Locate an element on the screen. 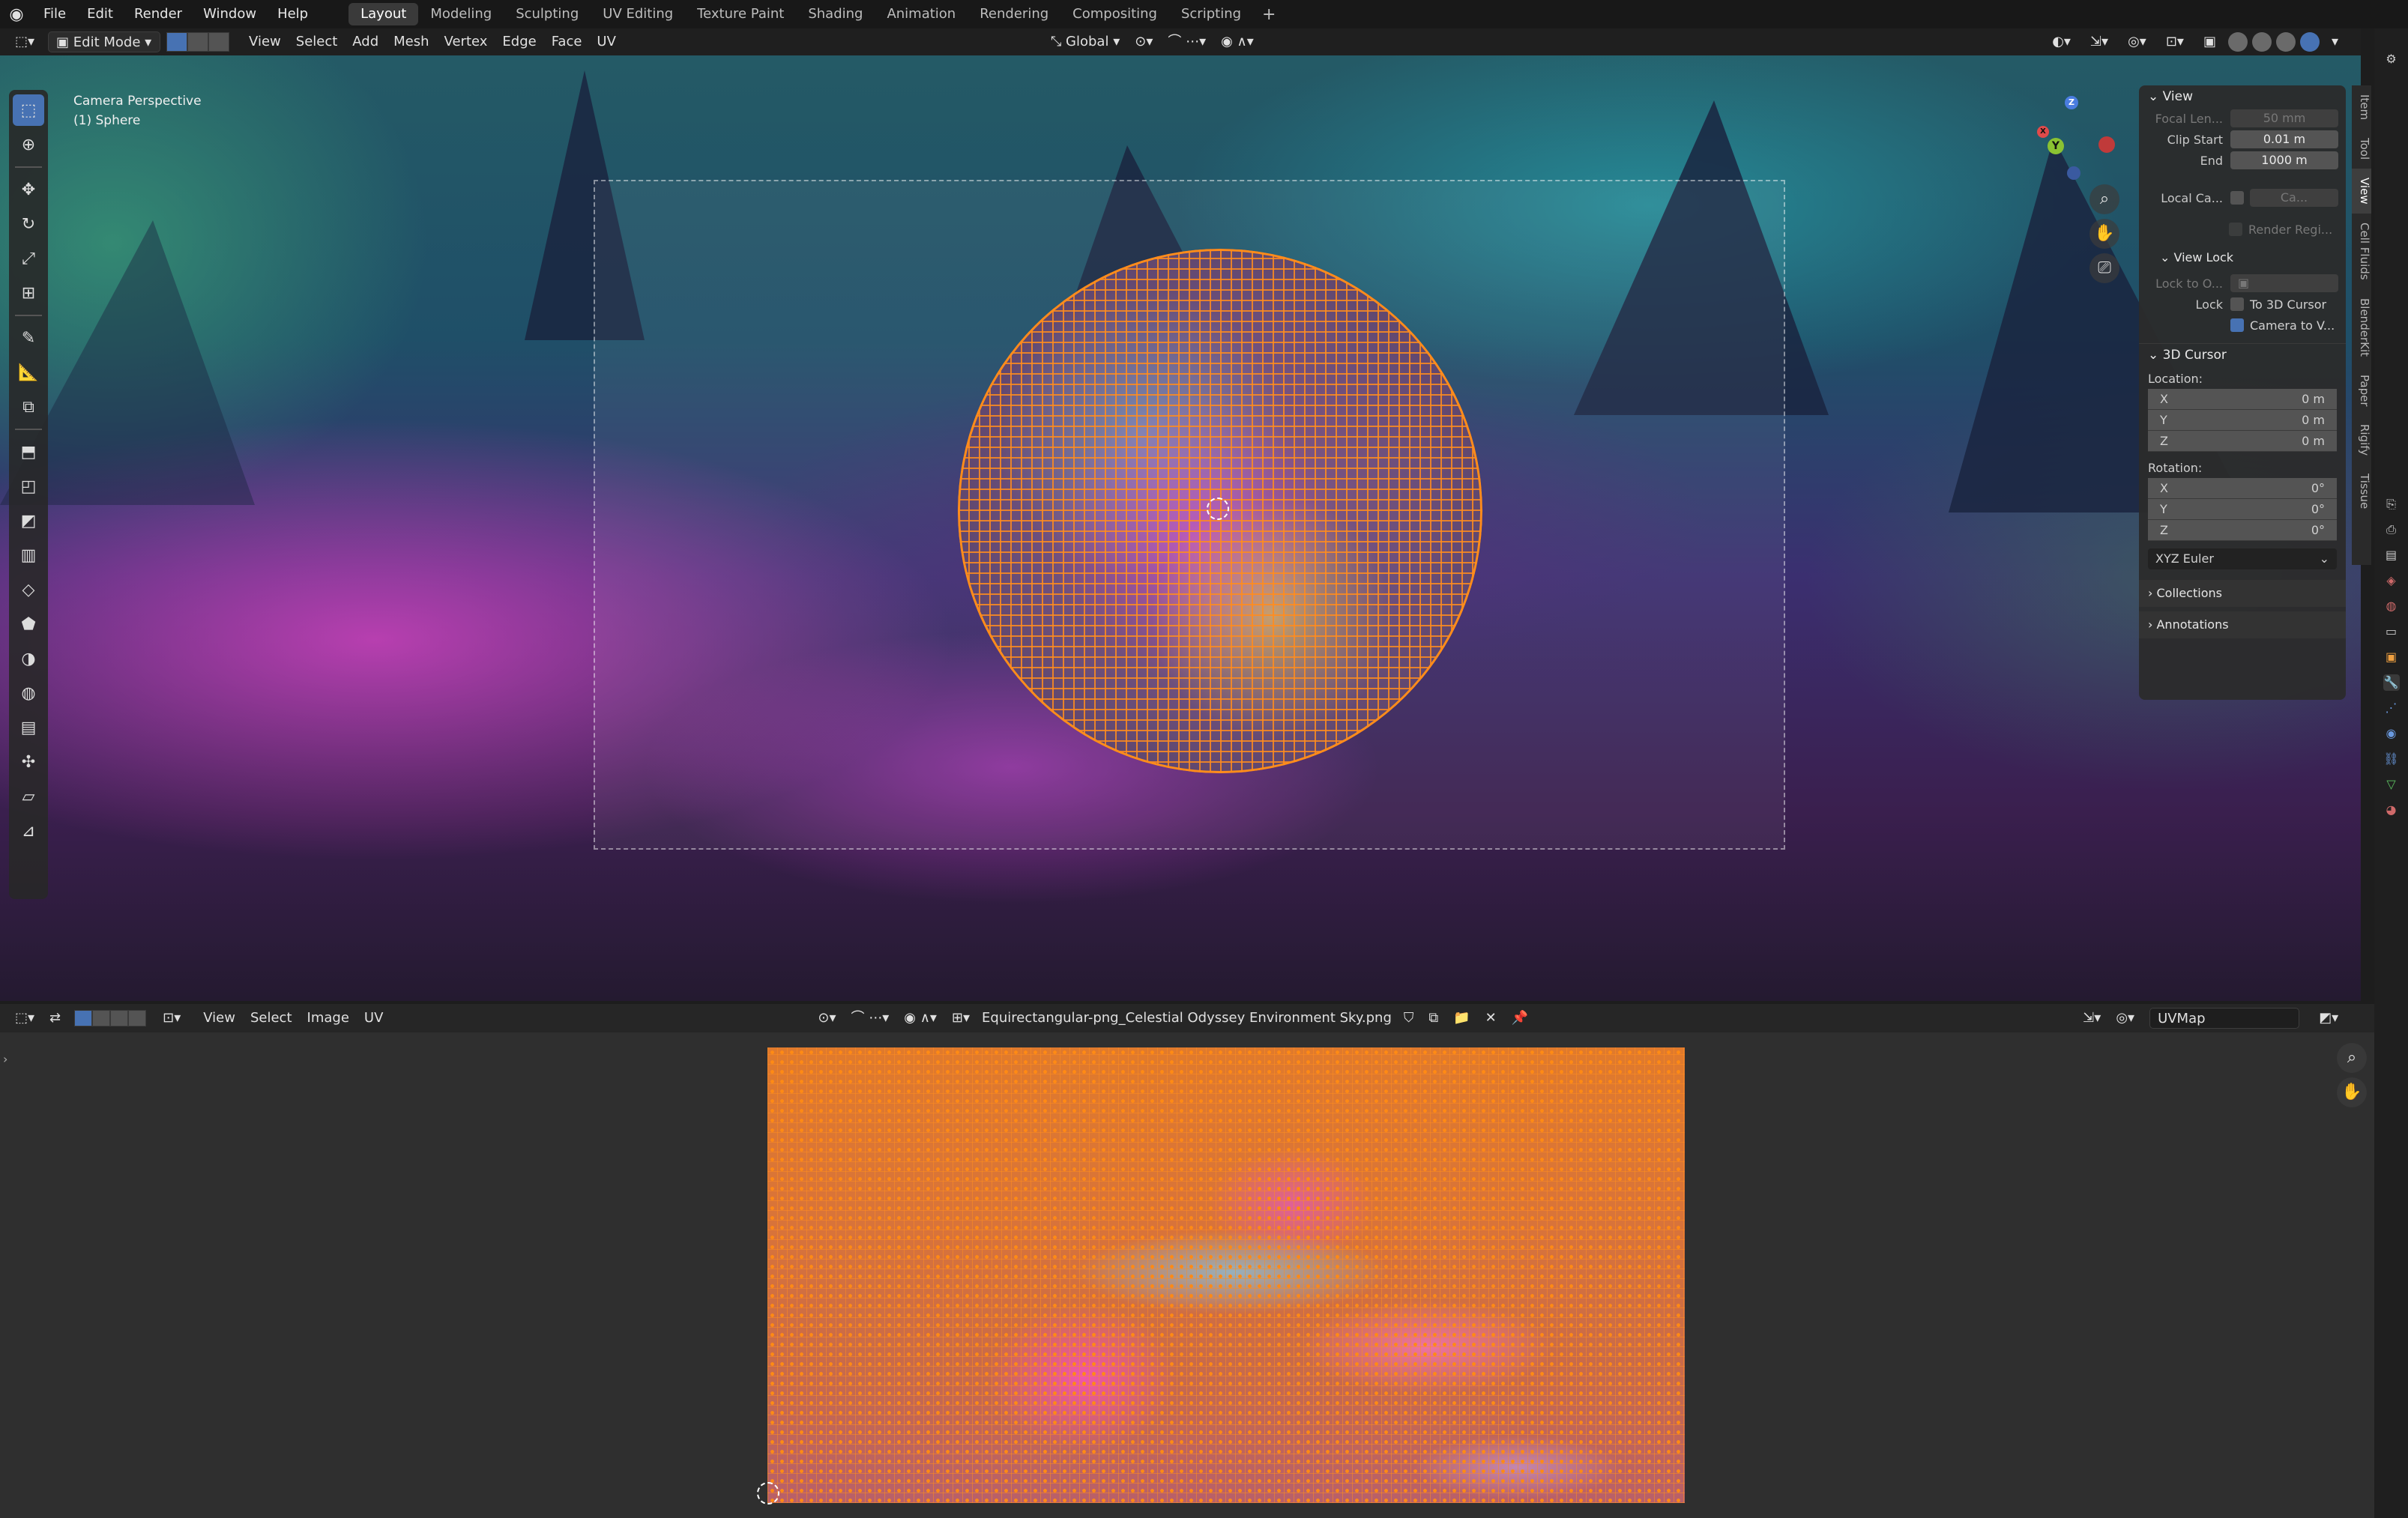  tab-view: View is located at coordinates (2361, 191).